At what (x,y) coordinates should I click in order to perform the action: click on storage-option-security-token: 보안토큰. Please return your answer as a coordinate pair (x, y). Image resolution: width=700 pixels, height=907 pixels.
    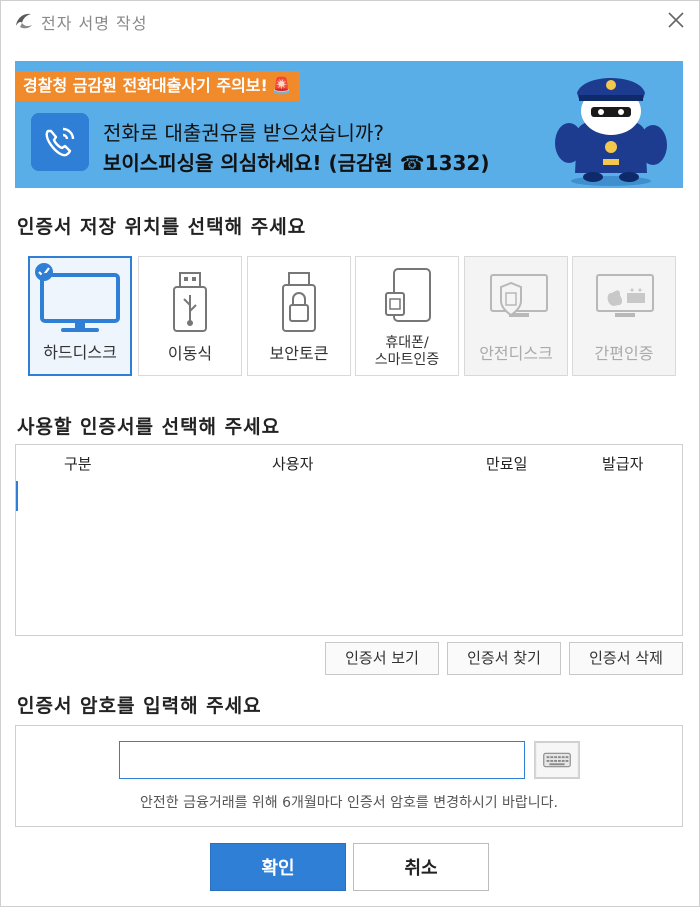
    Looking at the image, I should click on (299, 316).